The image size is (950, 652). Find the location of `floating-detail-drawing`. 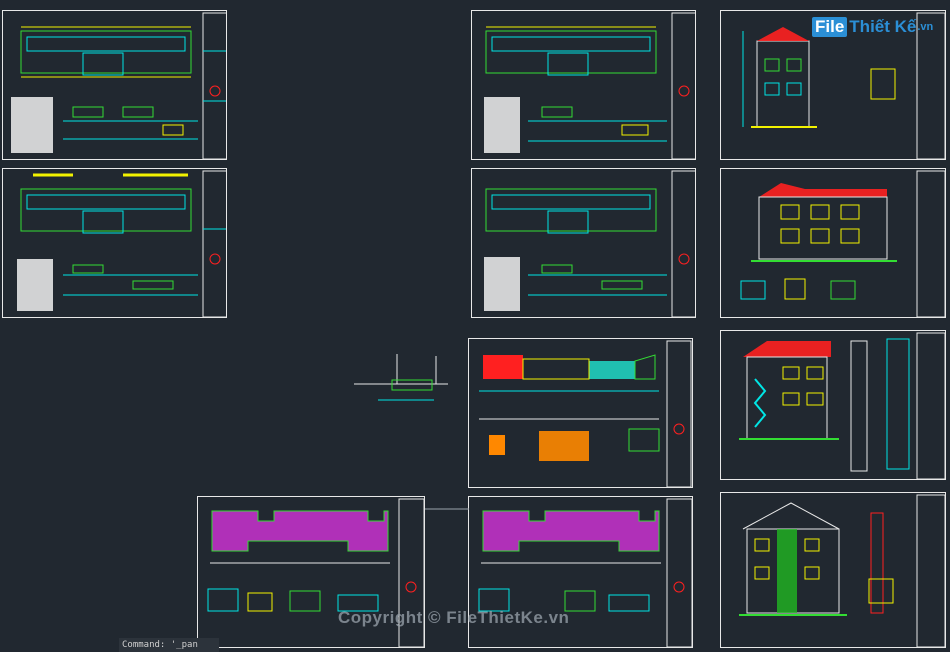

floating-detail-drawing is located at coordinates (401, 377).